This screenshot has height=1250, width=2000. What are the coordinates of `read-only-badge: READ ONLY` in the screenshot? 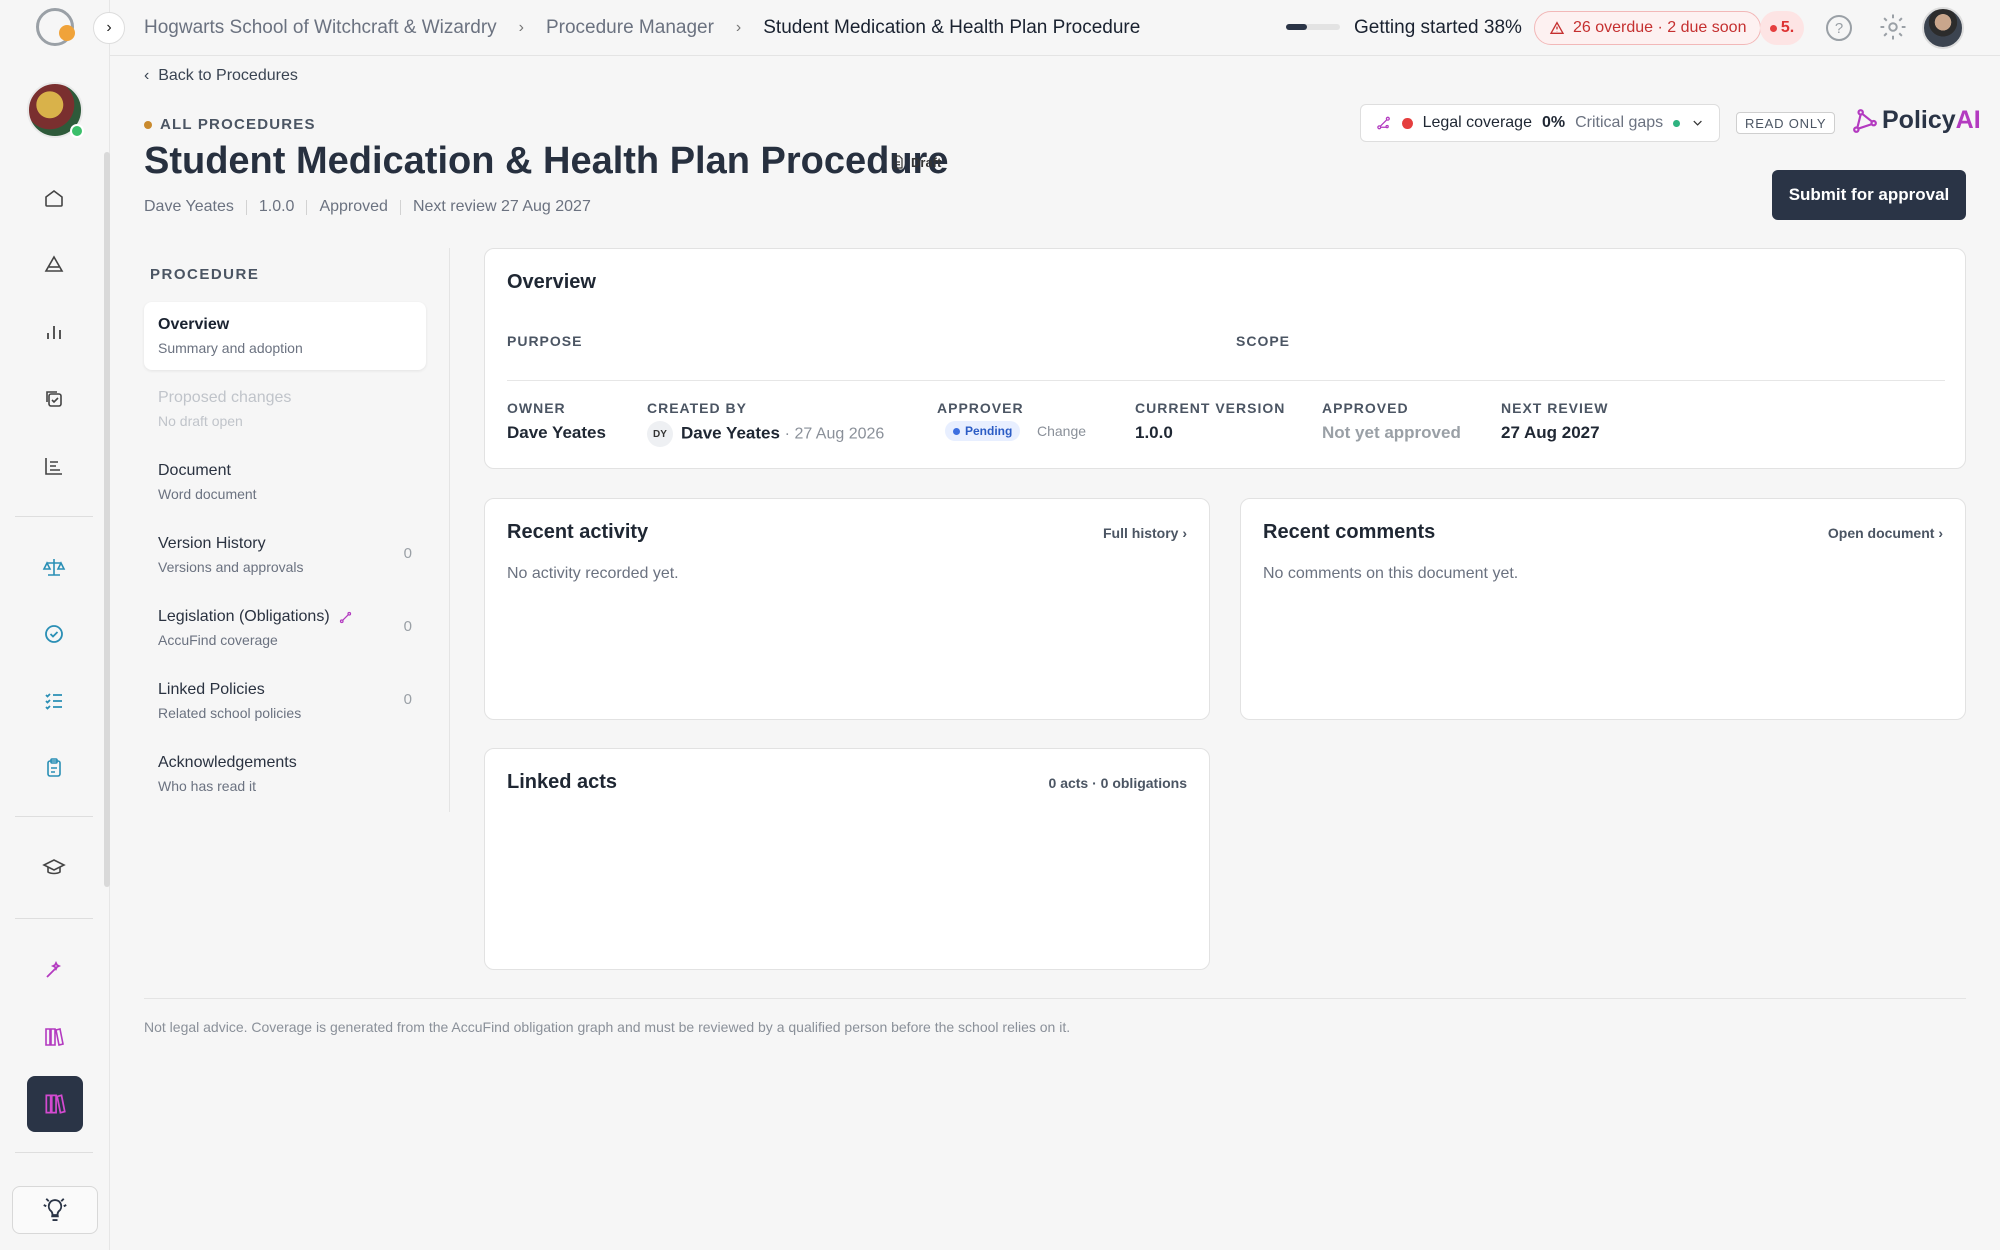 It's located at (1786, 123).